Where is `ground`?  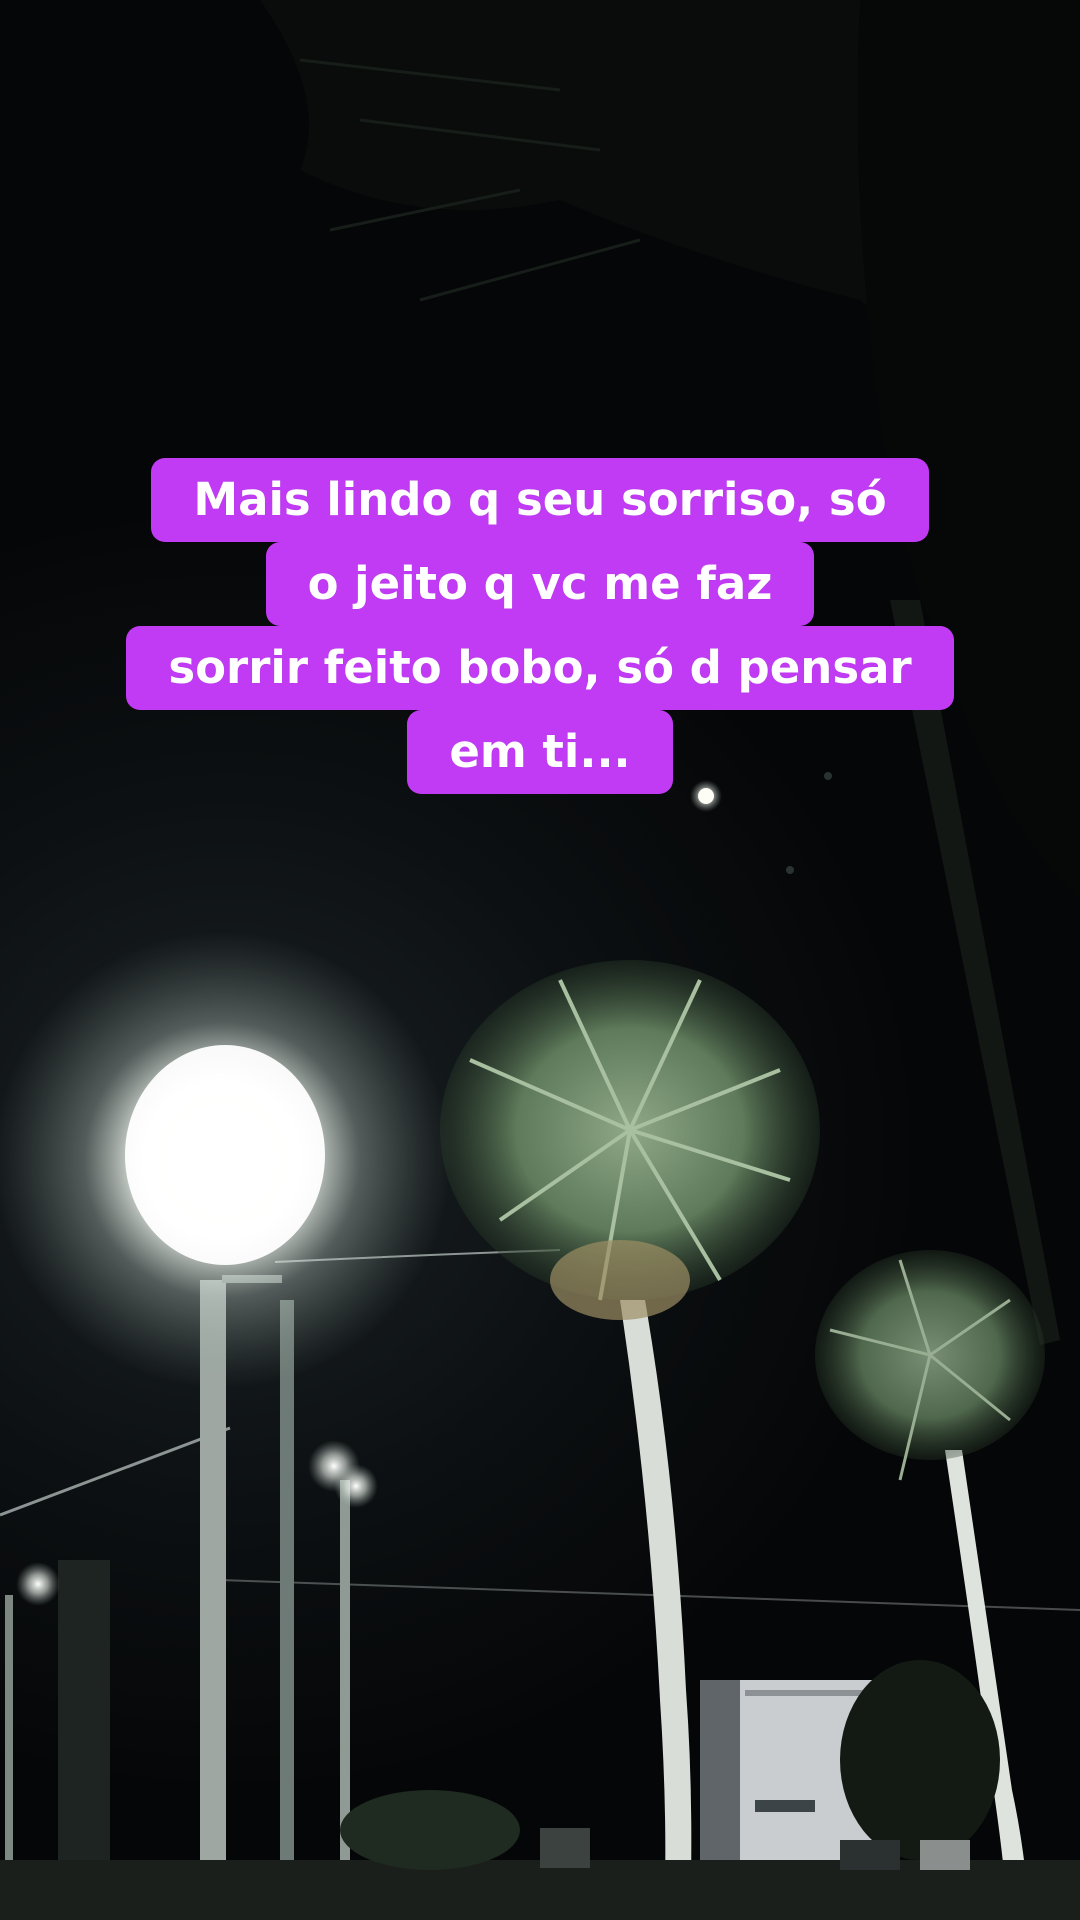 ground is located at coordinates (540, 1890).